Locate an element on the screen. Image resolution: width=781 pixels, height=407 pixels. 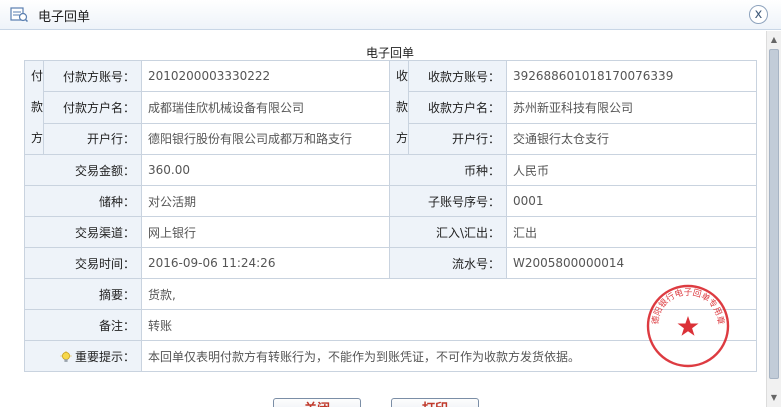
receipt-window-icon is located at coordinates (19, 14).